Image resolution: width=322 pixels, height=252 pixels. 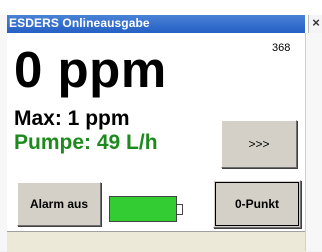 I want to click on next-page-button: >>>, so click(x=259, y=144).